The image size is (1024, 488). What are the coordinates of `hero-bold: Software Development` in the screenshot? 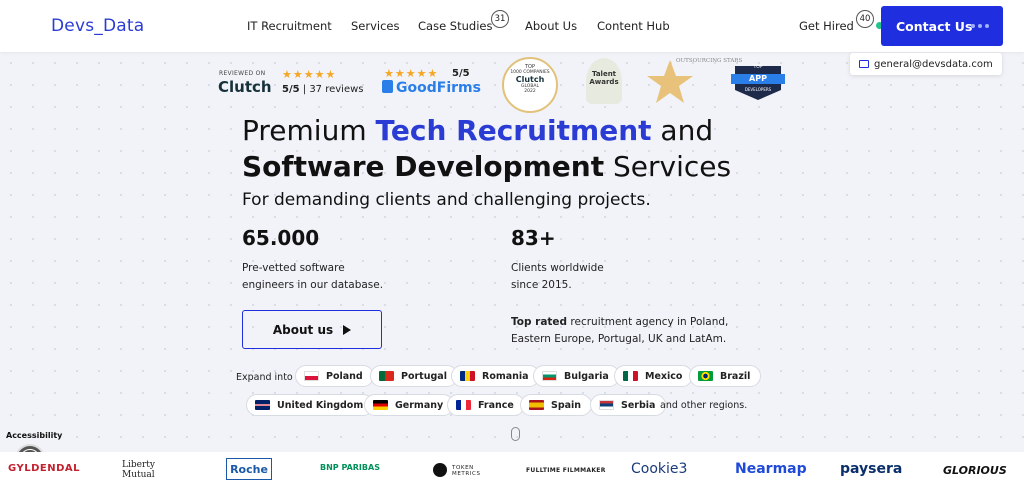 It's located at (423, 166).